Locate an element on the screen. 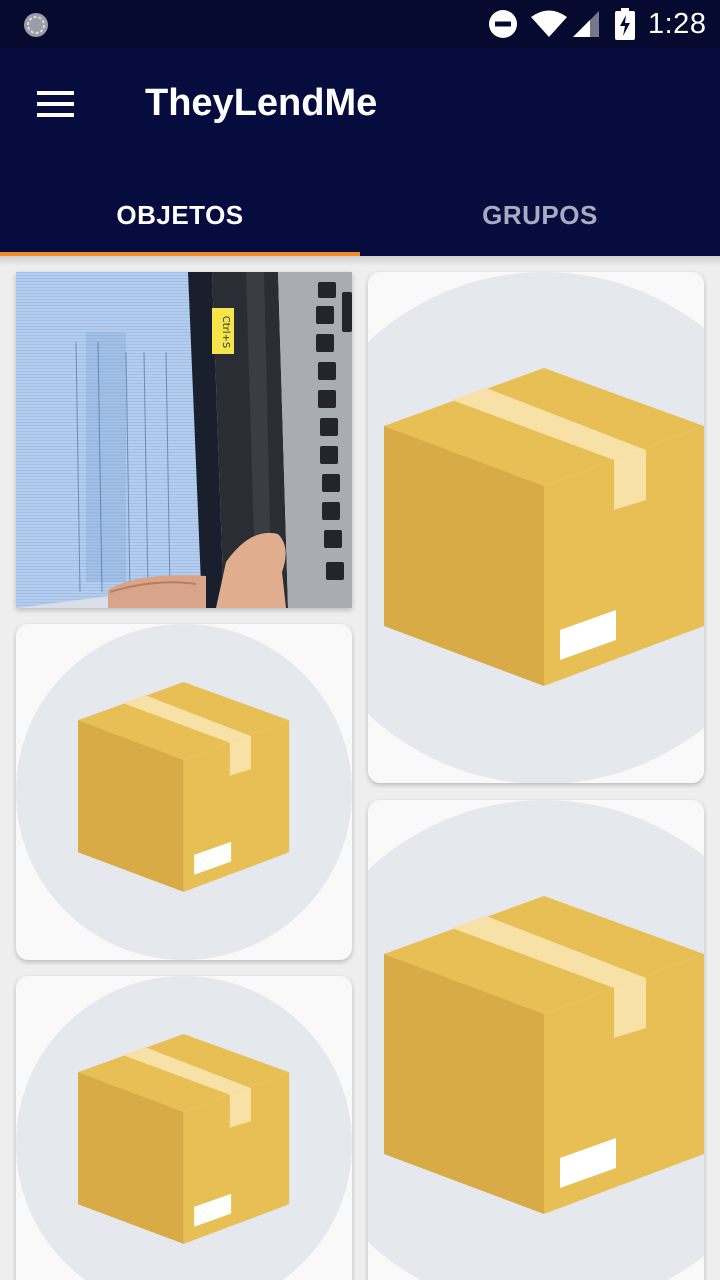  hamburger-menu-icon is located at coordinates (55, 104).